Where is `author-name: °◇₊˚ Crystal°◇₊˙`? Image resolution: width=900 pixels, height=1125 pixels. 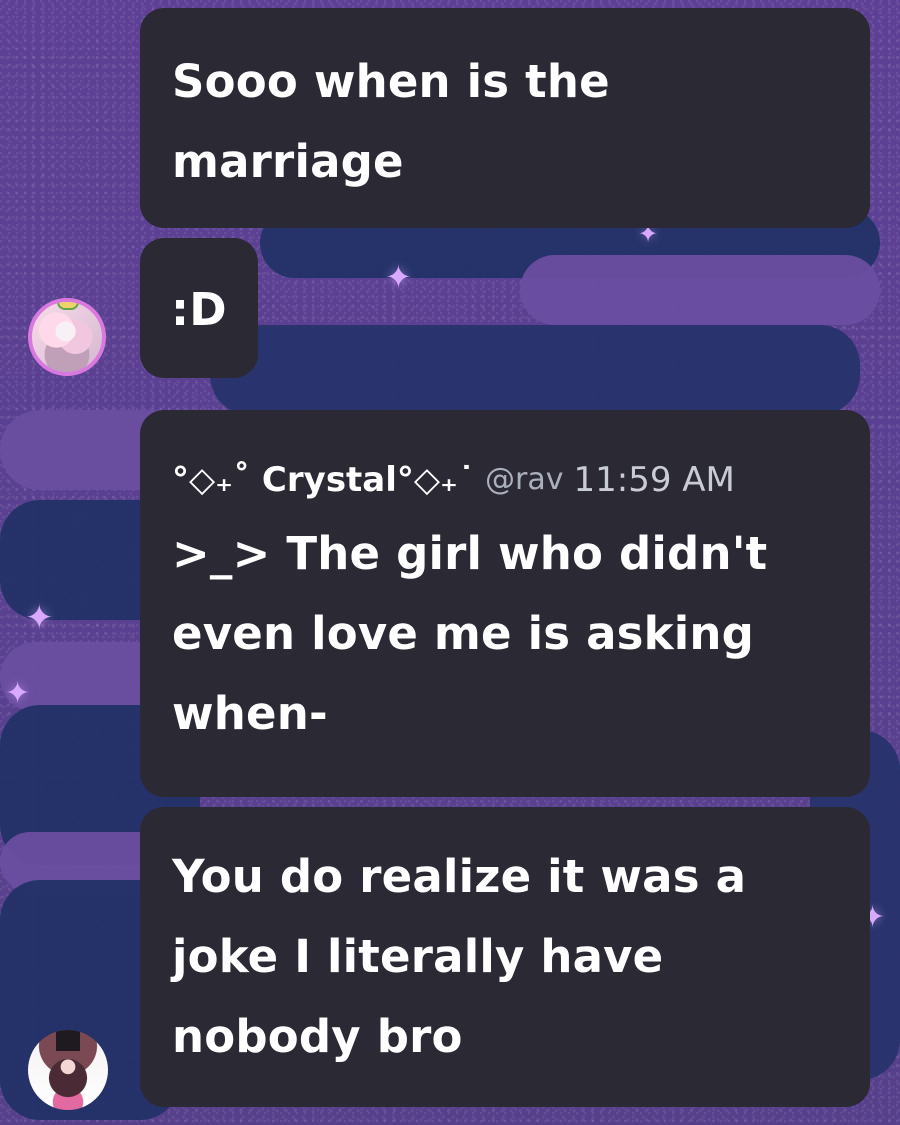
author-name: °◇₊˚ Crystal°◇₊˙ is located at coordinates (323, 480).